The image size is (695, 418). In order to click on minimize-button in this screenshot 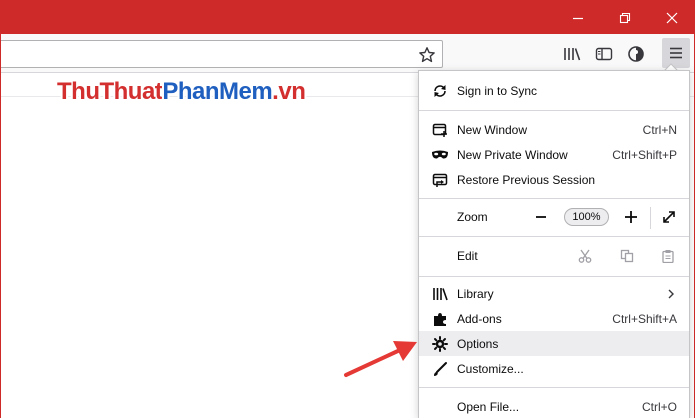, I will do `click(578, 18)`.